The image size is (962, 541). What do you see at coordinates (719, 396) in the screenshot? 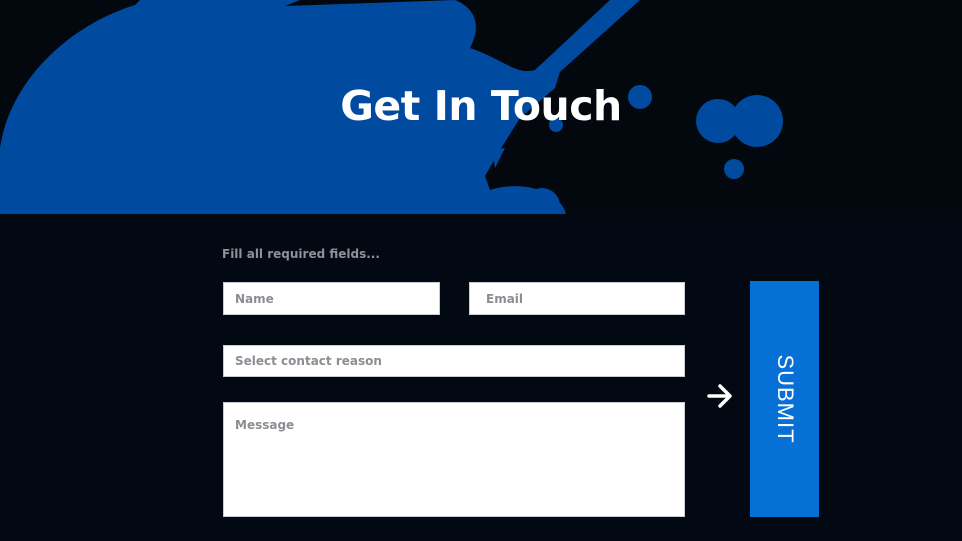
I see `arrow-right-icon` at bounding box center [719, 396].